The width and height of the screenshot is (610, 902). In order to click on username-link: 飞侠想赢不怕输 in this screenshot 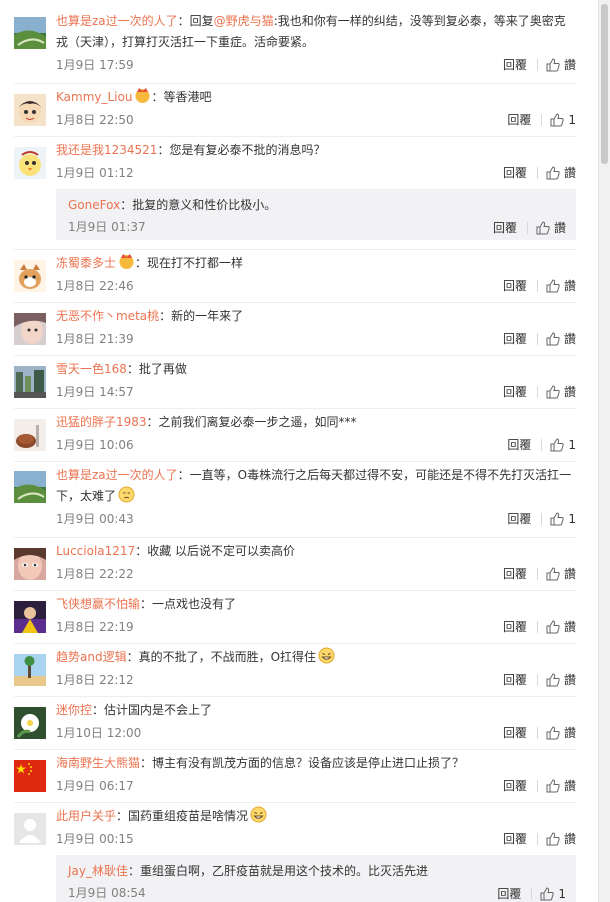, I will do `click(98, 604)`.